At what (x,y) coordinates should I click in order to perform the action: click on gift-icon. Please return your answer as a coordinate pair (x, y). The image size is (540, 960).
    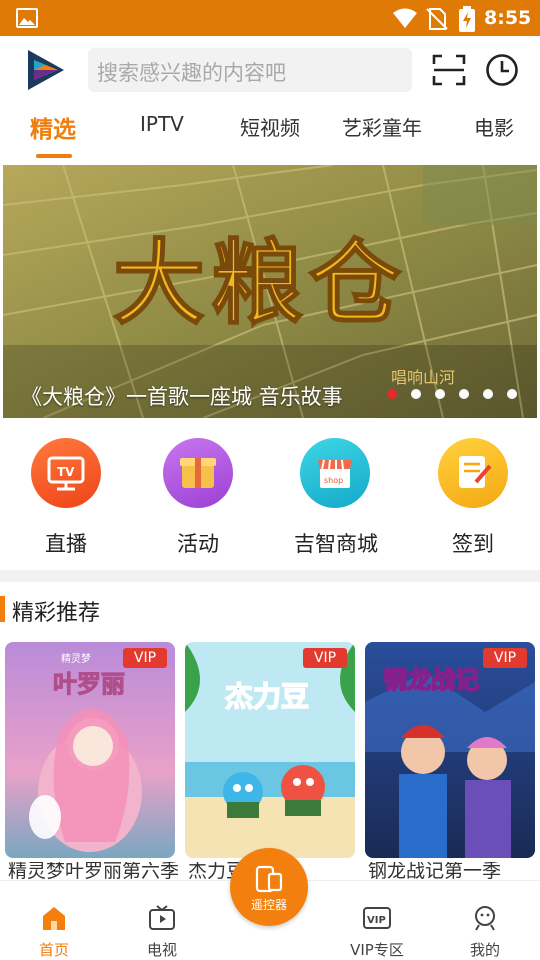
    Looking at the image, I should click on (198, 473).